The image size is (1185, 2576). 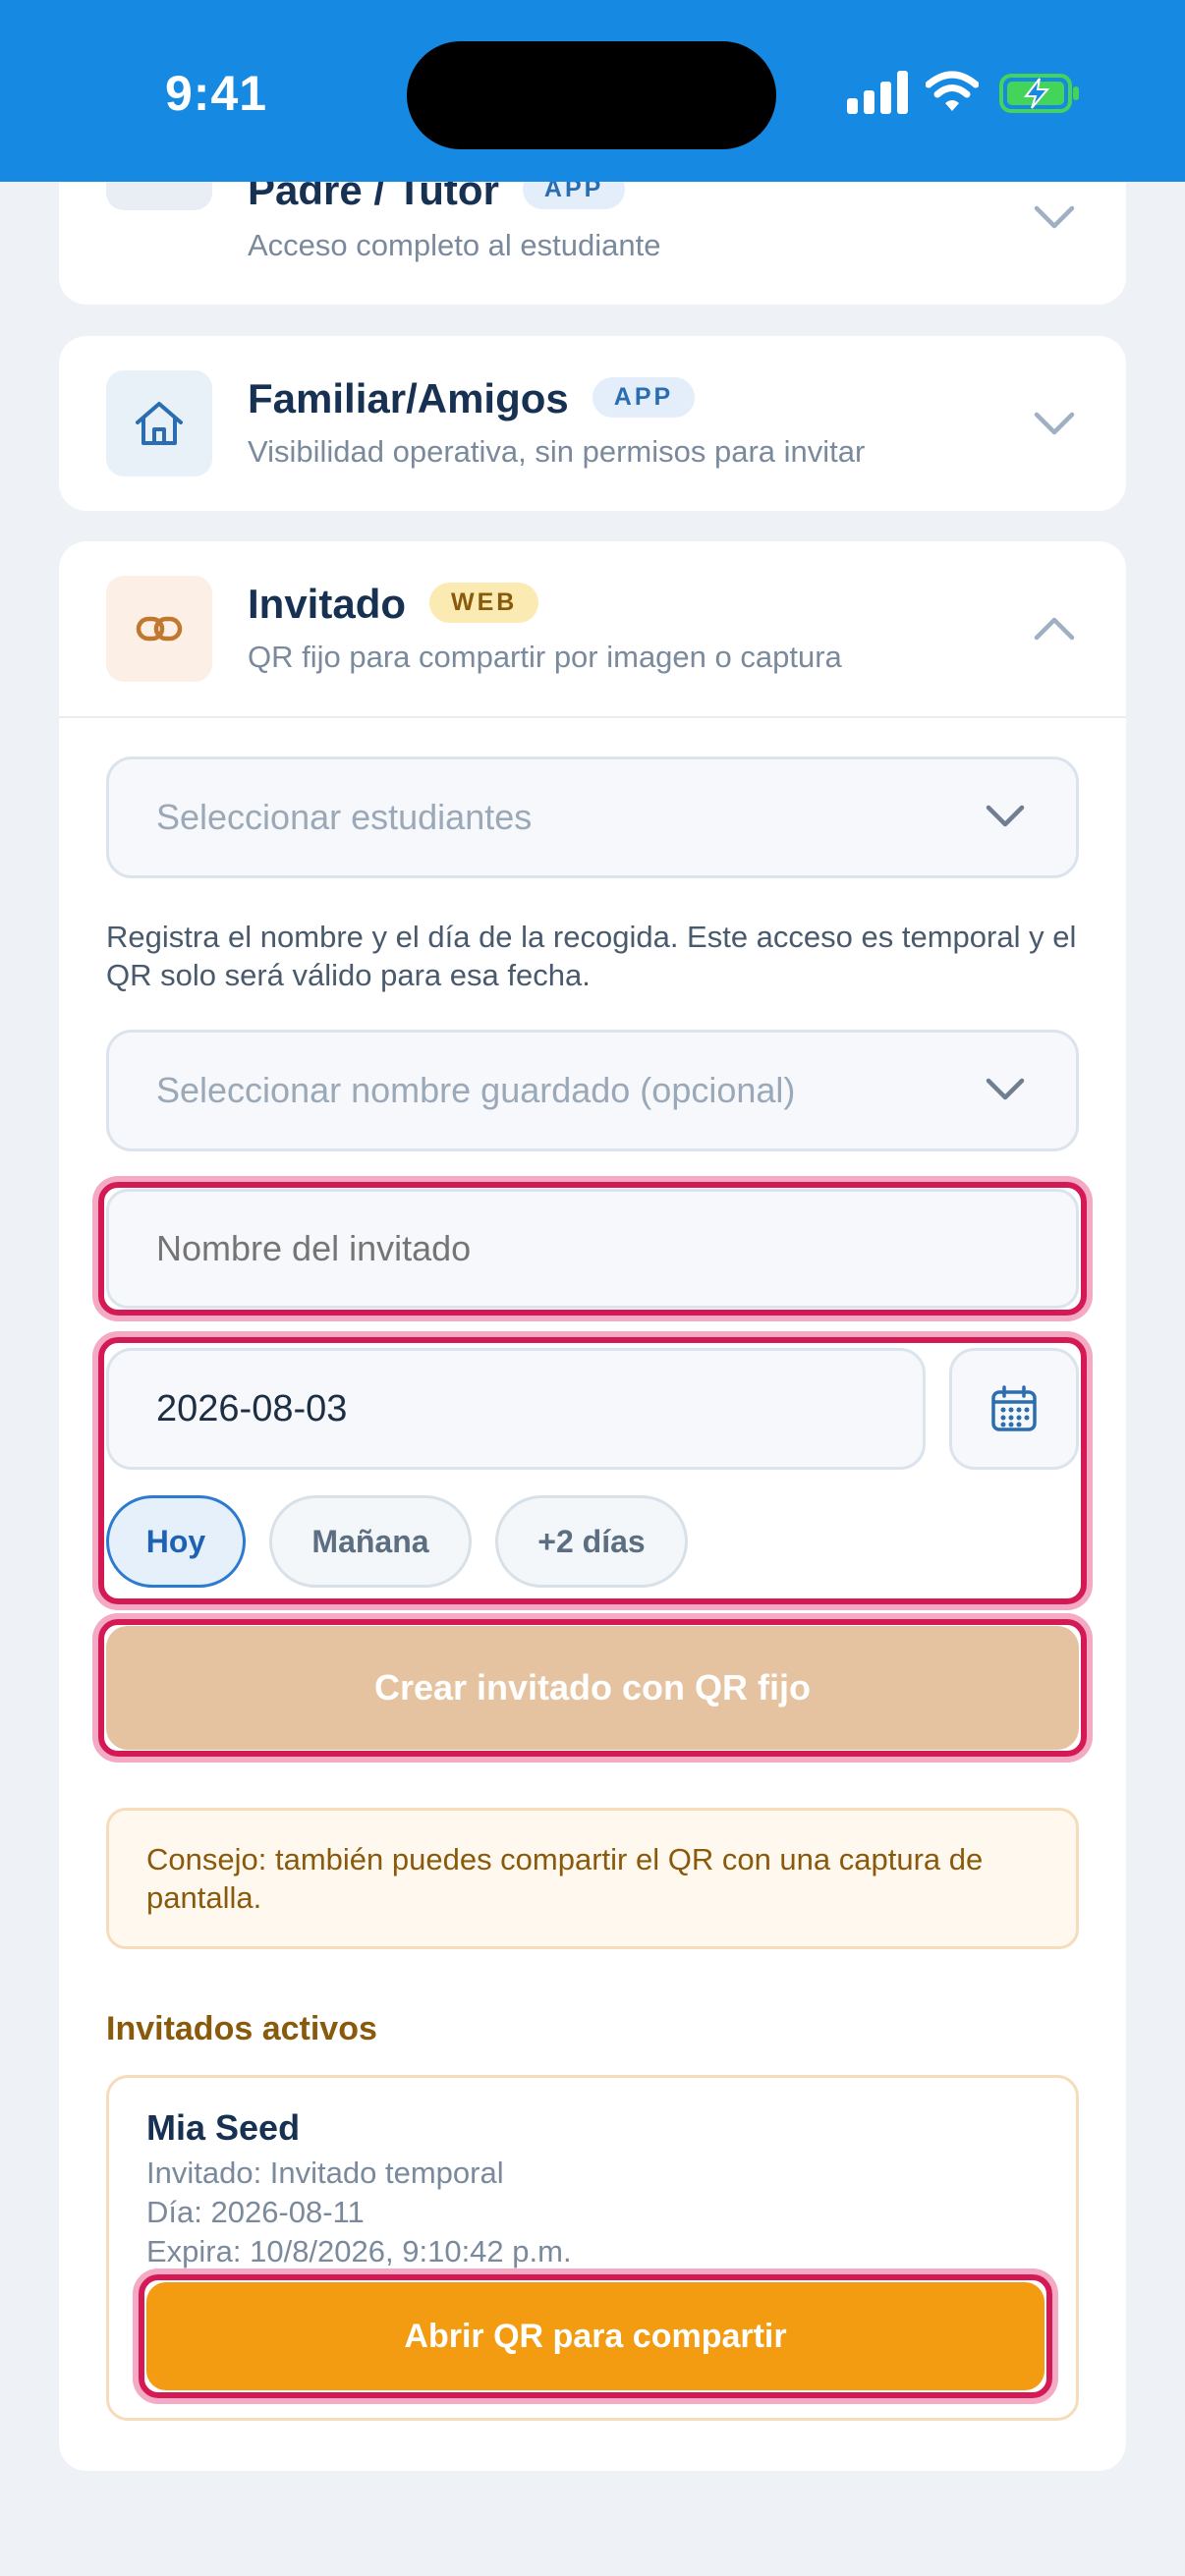 I want to click on status-bar: 9:41, so click(x=592, y=91).